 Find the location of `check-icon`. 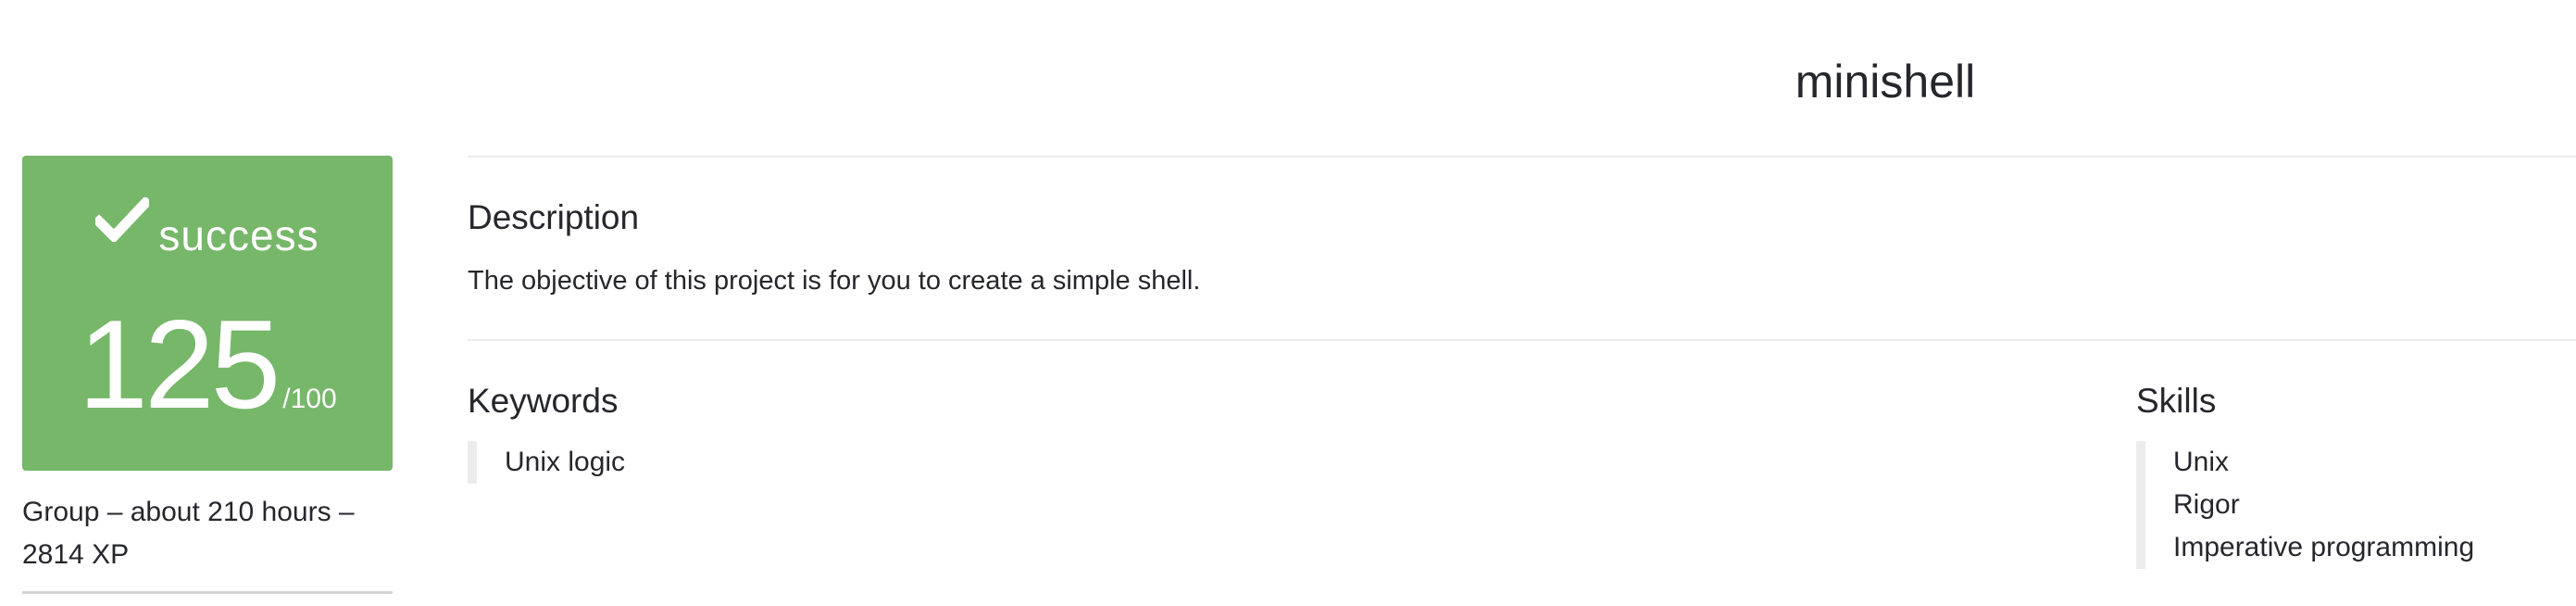

check-icon is located at coordinates (123, 226).